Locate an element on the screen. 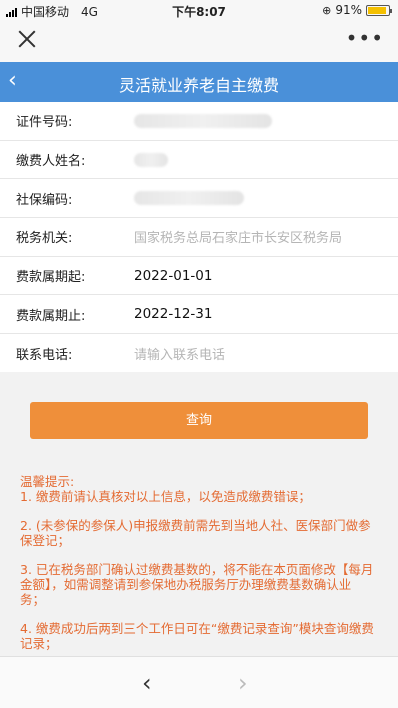 This screenshot has width=398, height=708. id-number-row: 证件号码: is located at coordinates (199, 121).